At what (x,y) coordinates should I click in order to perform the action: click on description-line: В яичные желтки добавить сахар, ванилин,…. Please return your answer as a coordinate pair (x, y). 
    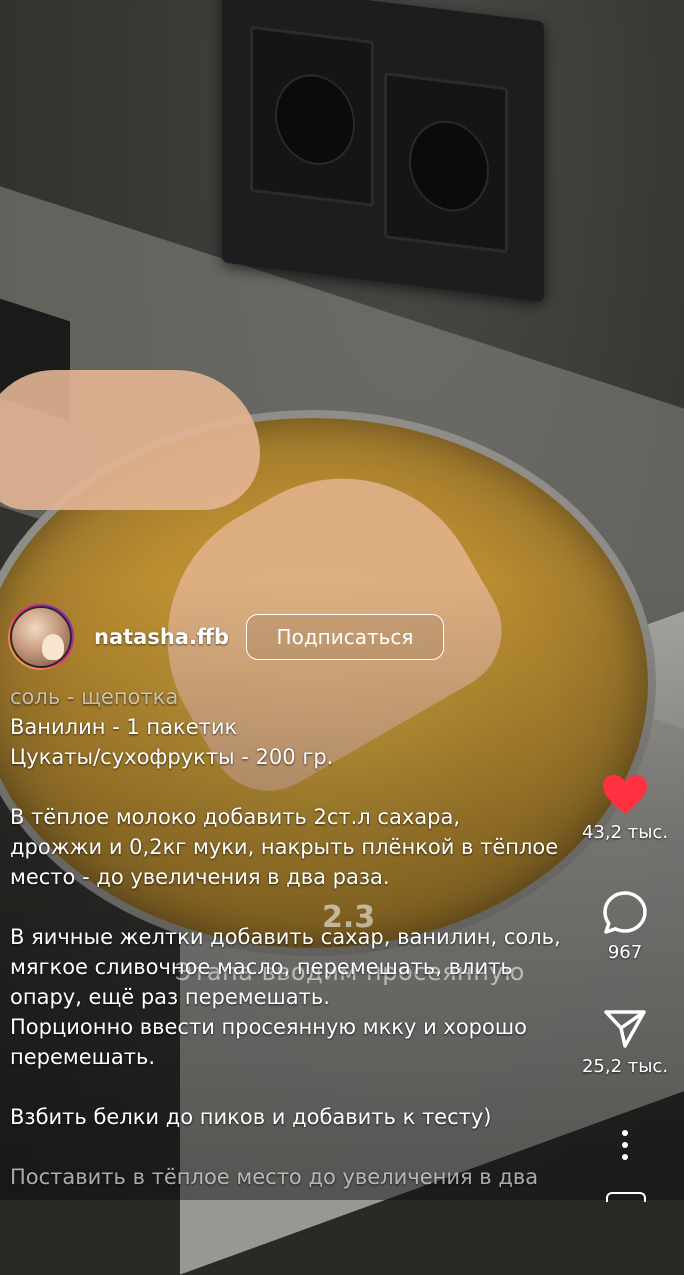
    Looking at the image, I should click on (285, 937).